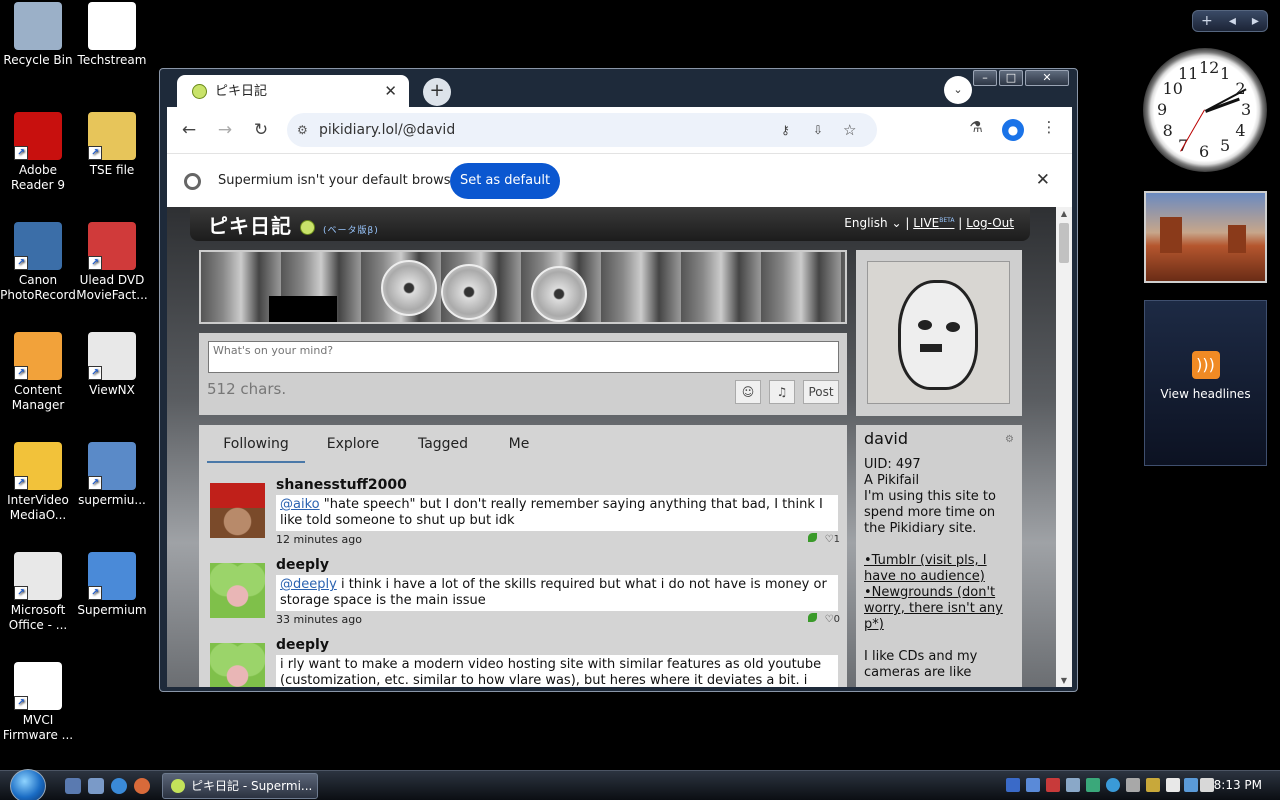  What do you see at coordinates (1064, 243) in the screenshot?
I see `scroll-thumb` at bounding box center [1064, 243].